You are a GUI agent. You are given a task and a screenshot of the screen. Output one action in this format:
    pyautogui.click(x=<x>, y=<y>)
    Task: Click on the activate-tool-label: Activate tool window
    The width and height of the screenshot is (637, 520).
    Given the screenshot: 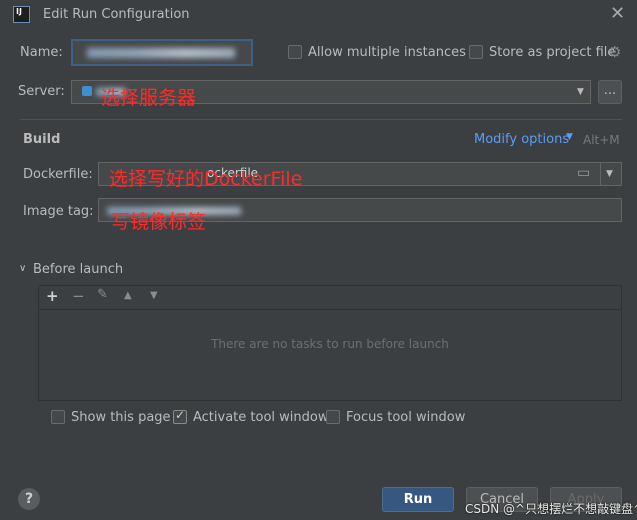 What is the action you would take?
    pyautogui.click(x=261, y=417)
    